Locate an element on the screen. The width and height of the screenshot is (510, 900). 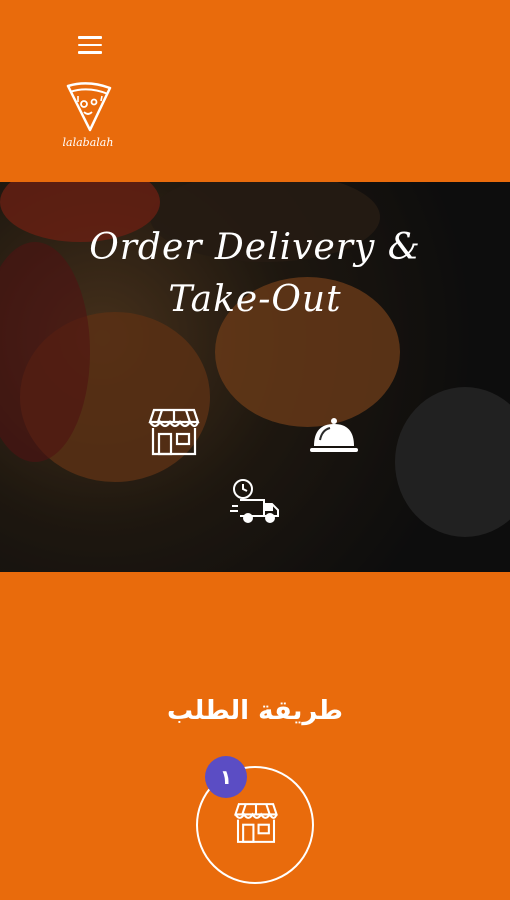
hero-title-line1: Order Delivery & is located at coordinates (255, 247).